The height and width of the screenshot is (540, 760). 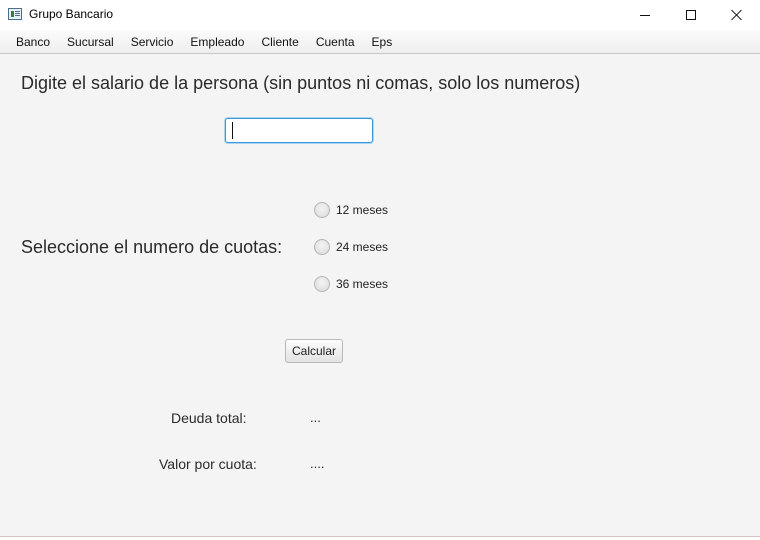 I want to click on close-icon, so click(x=737, y=15).